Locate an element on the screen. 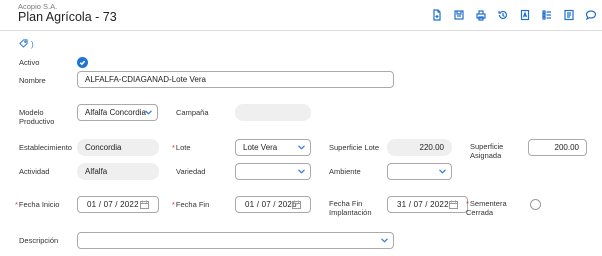 The image size is (602, 256). fecha-fin-implantacion-input: 31 / 07 / 2022 is located at coordinates (427, 204).